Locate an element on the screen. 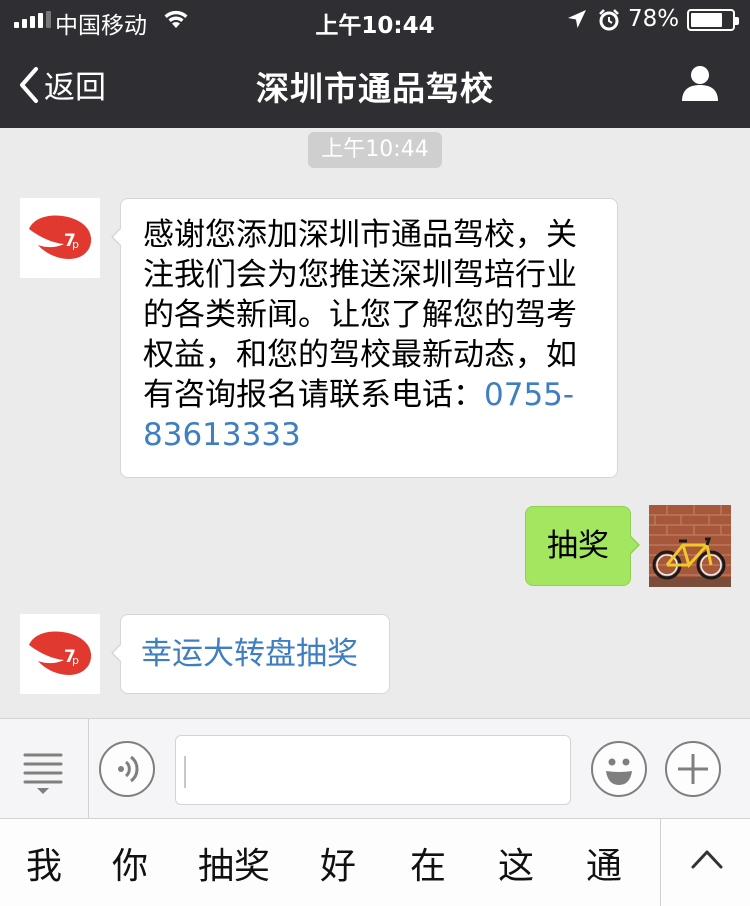  navigation-bar: 返回 深圳市通品驾校 is located at coordinates (375, 84).